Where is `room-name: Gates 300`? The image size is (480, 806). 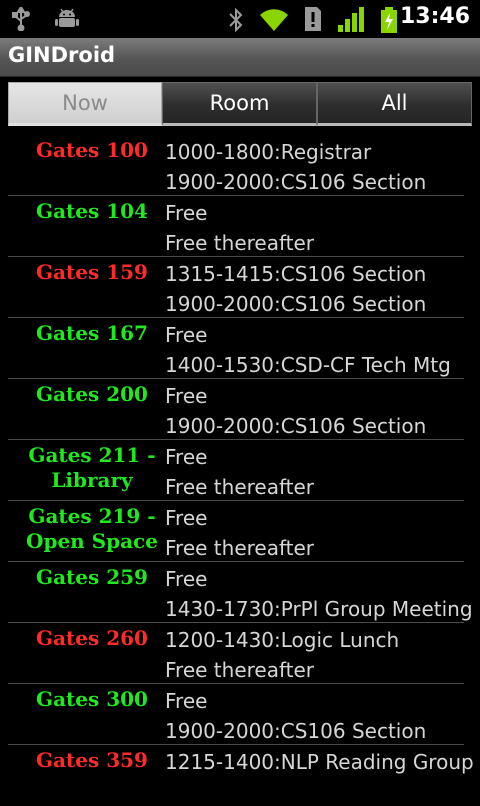
room-name: Gates 300 is located at coordinates (92, 699).